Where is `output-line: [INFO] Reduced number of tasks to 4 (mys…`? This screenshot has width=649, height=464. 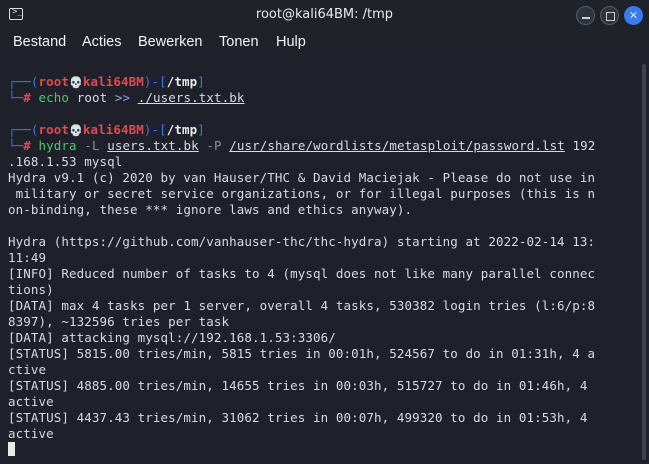
output-line: [INFO] Reduced number of tasks to 4 (mys… is located at coordinates (302, 273).